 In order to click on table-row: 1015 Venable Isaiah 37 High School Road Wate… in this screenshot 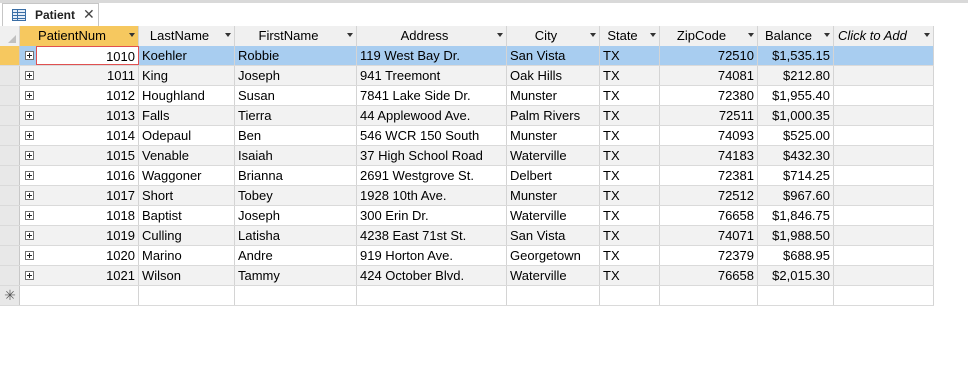, I will do `click(467, 156)`.